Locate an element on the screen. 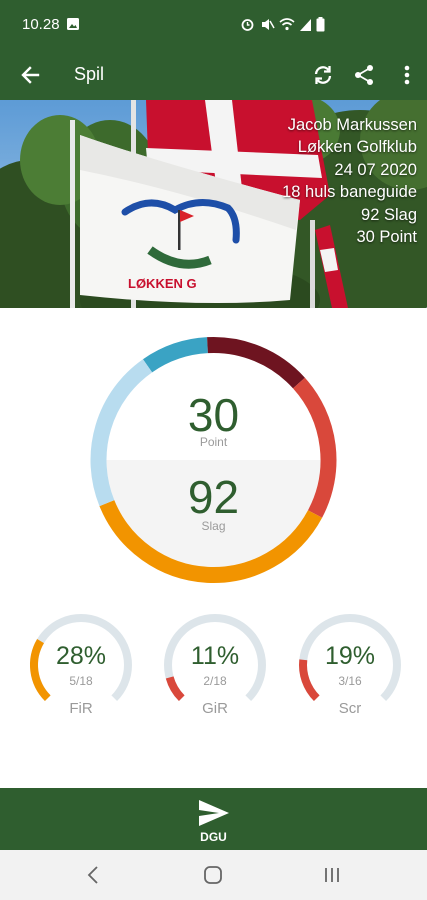 This screenshot has height=900, width=427. strokes-label: Slag is located at coordinates (213, 526).